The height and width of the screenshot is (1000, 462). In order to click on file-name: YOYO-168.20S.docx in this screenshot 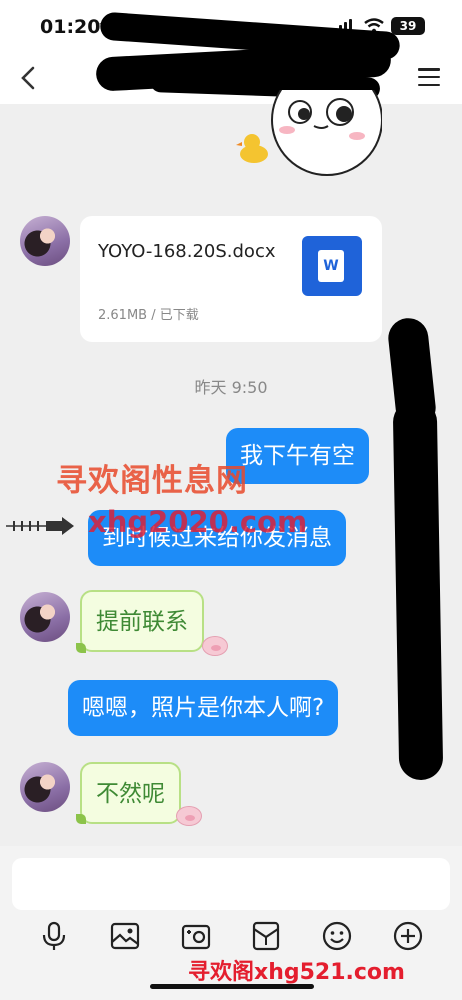, I will do `click(187, 251)`.